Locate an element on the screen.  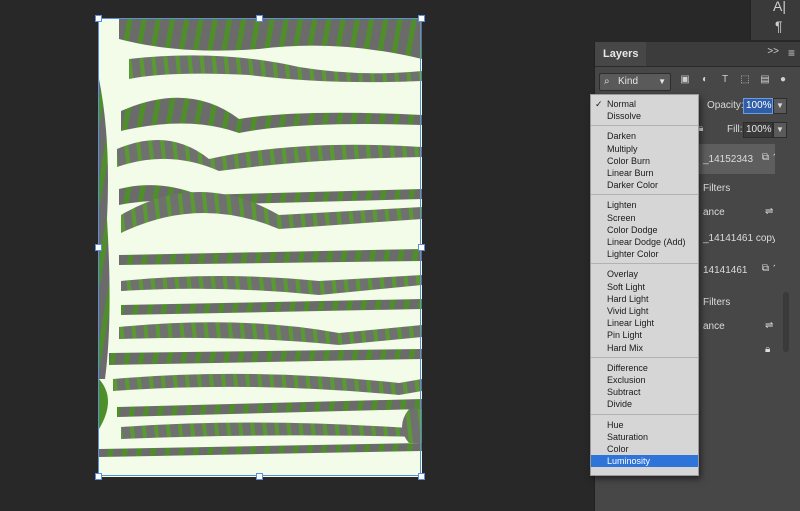
blend-mode-label: Darker Color is located at coordinates (633, 185).